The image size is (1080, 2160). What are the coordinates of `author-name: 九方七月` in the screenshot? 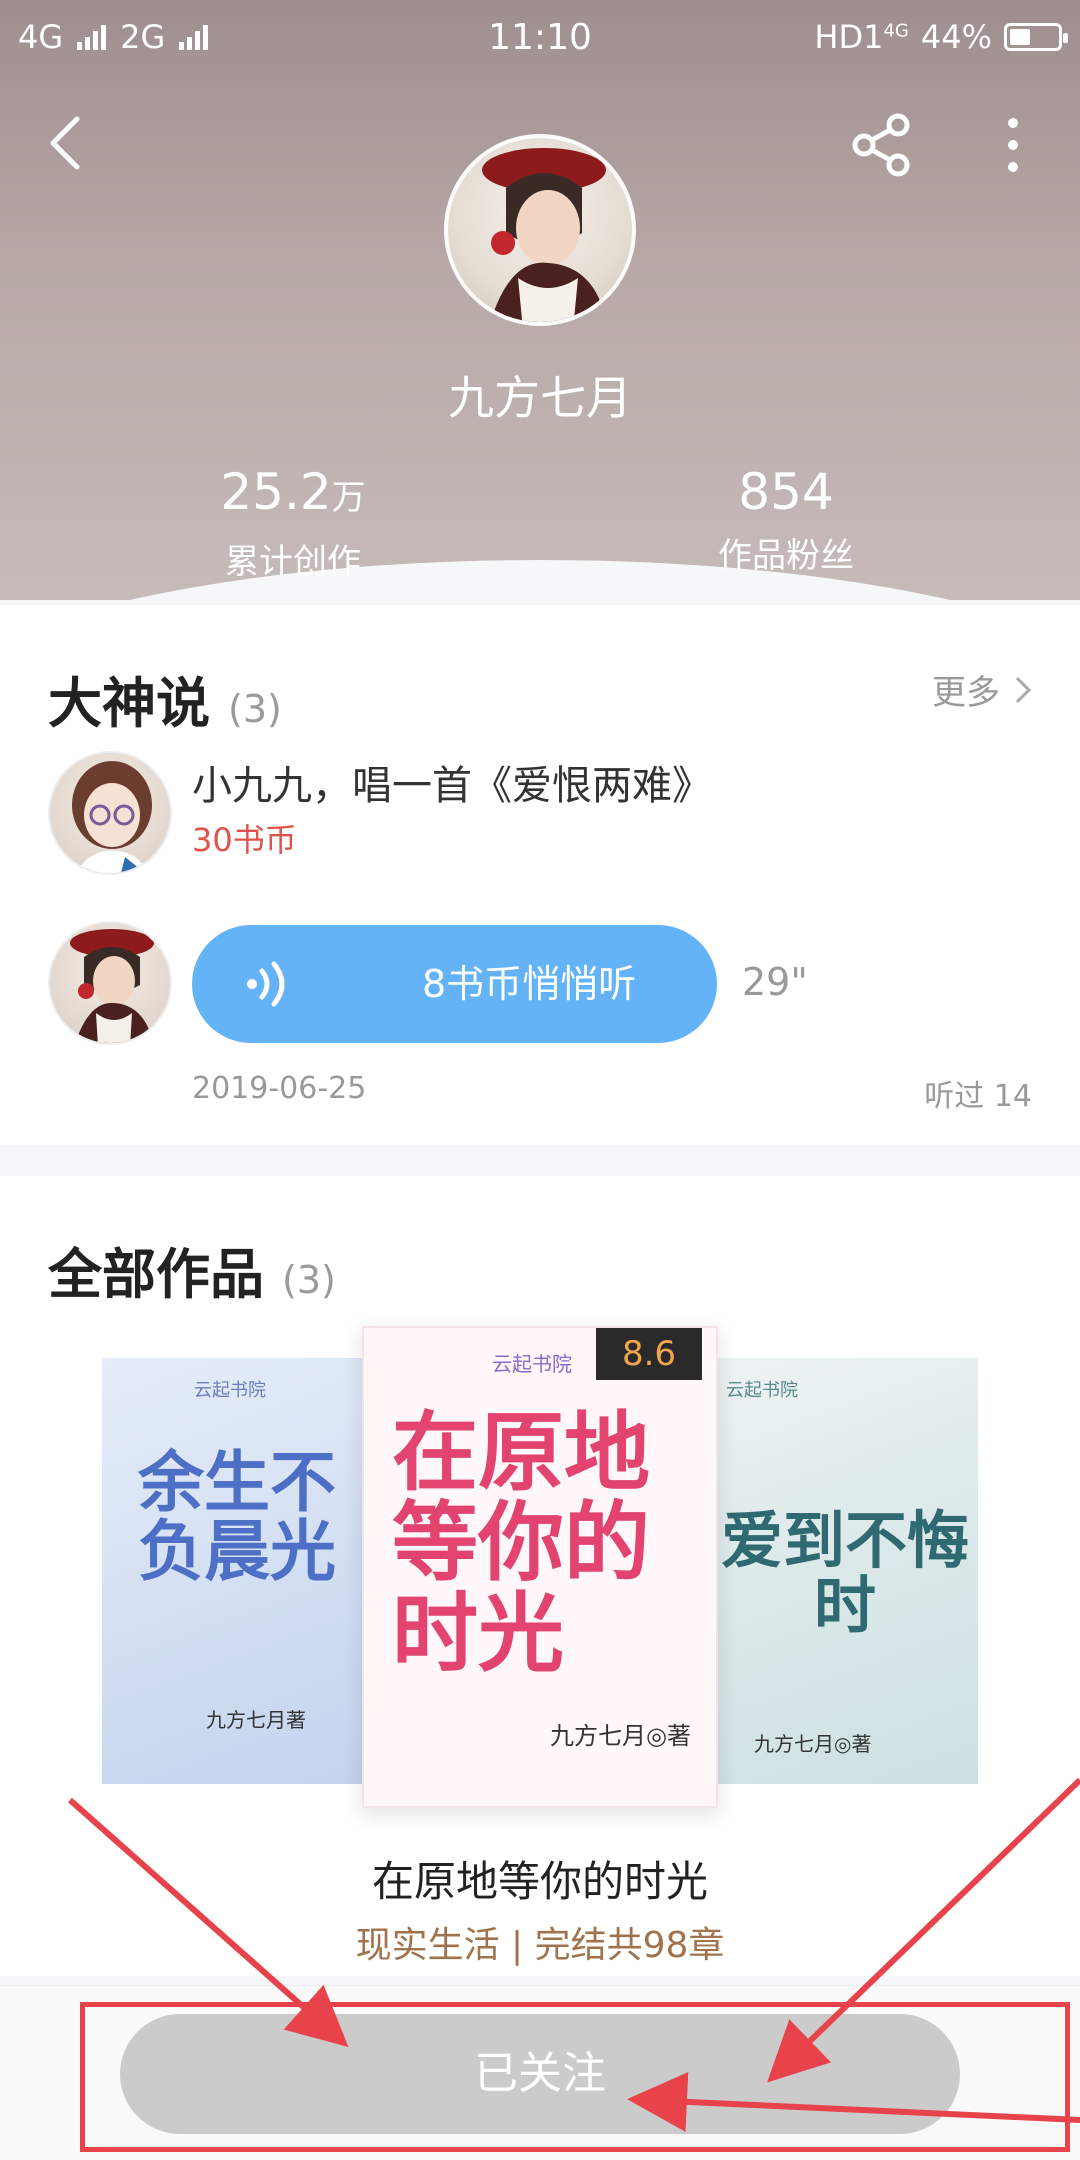 It's located at (540, 398).